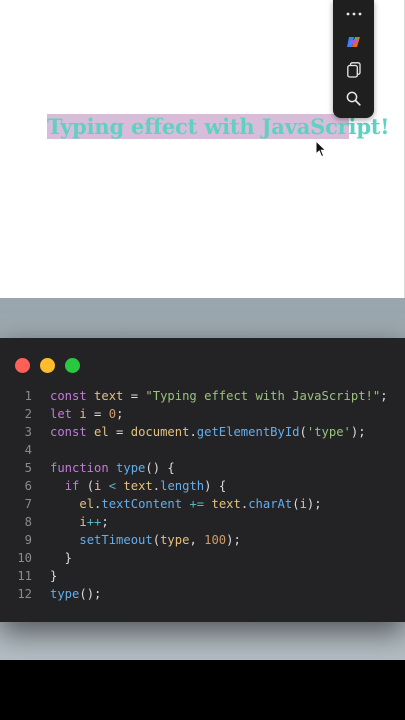 This screenshot has width=405, height=720. What do you see at coordinates (193, 432) in the screenshot?
I see `code-token: .` at bounding box center [193, 432].